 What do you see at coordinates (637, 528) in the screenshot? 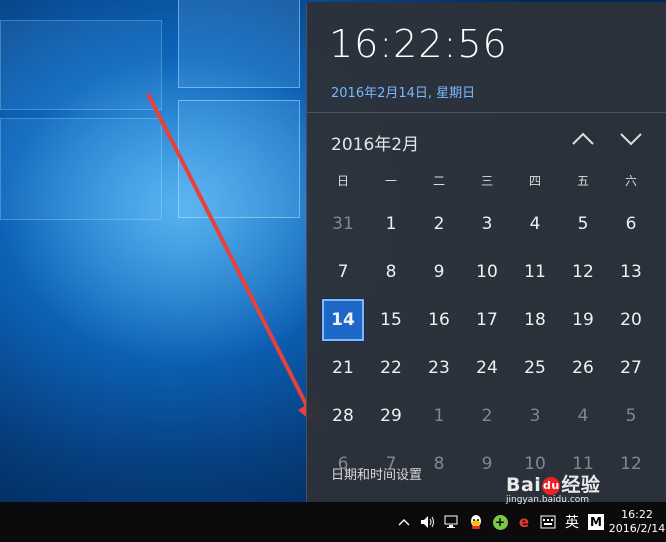
I see `taskbar-clock-date: 2016/2/14` at bounding box center [637, 528].